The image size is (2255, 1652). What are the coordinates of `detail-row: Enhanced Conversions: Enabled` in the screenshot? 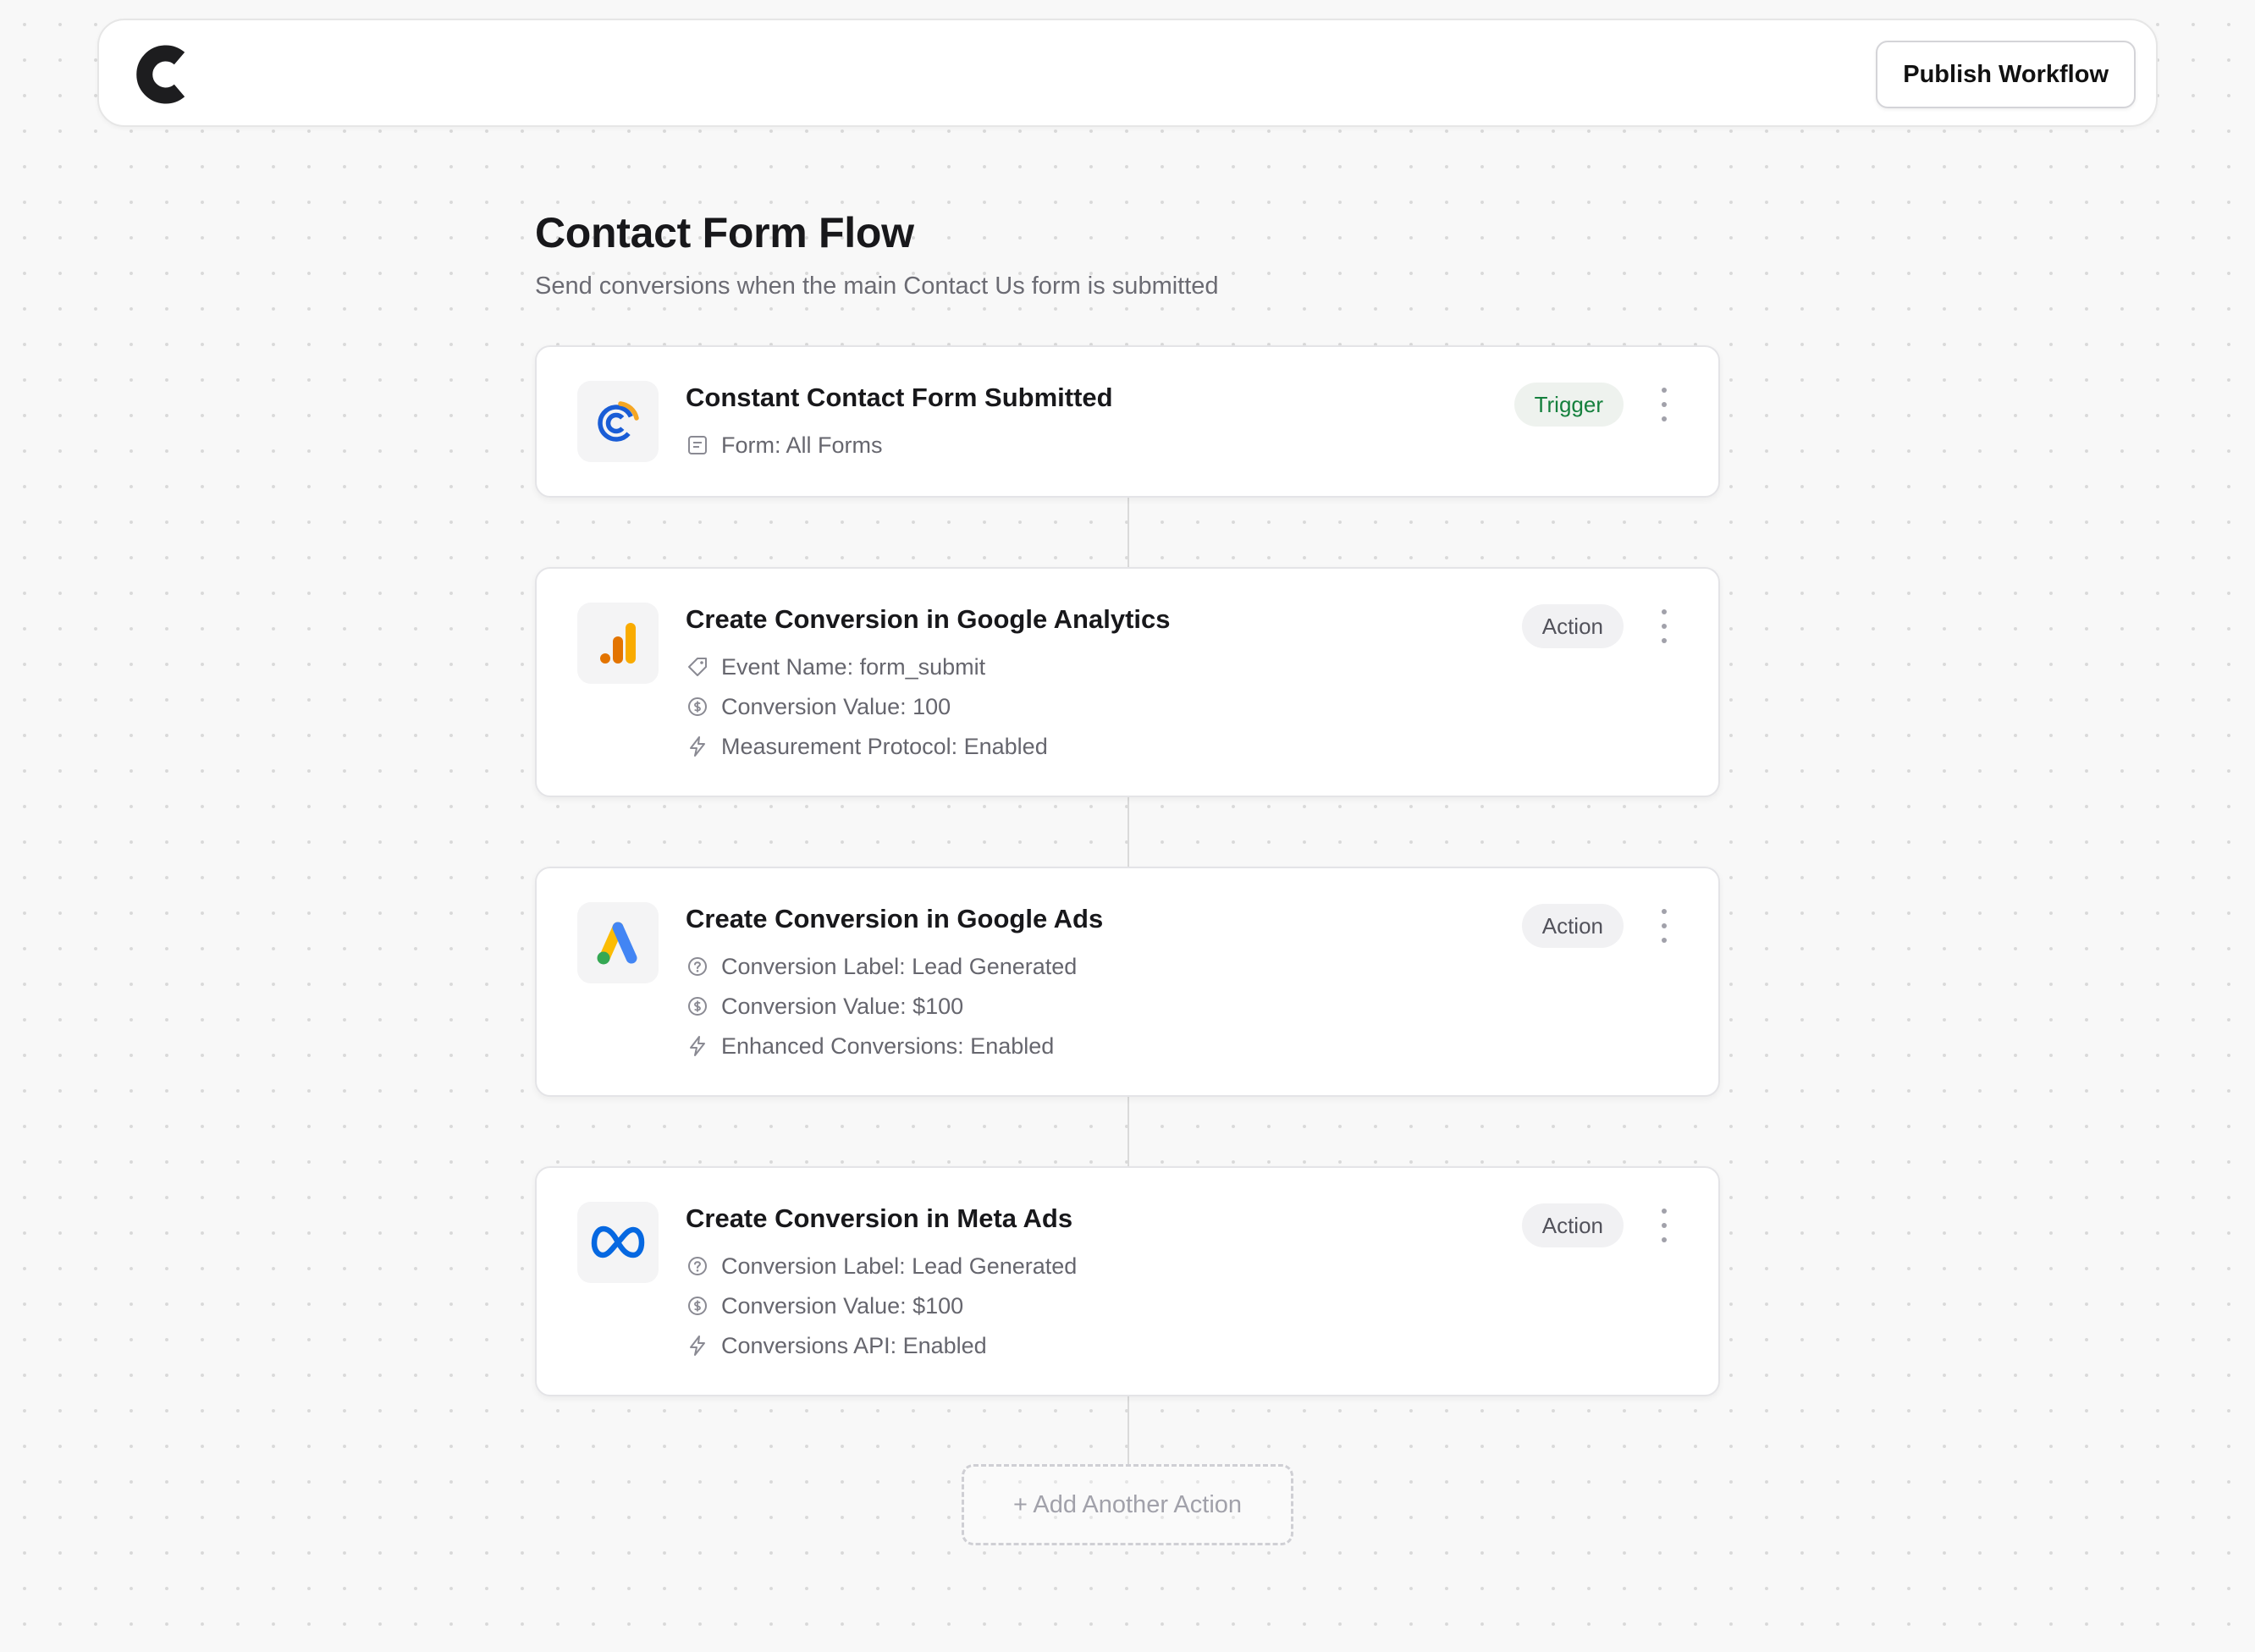 It's located at (870, 1046).